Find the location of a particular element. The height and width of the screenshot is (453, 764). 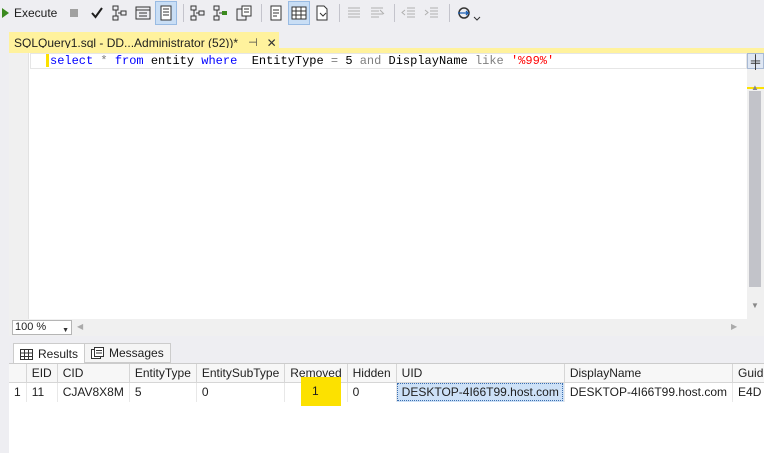

specify-values-icon is located at coordinates (469, 14).